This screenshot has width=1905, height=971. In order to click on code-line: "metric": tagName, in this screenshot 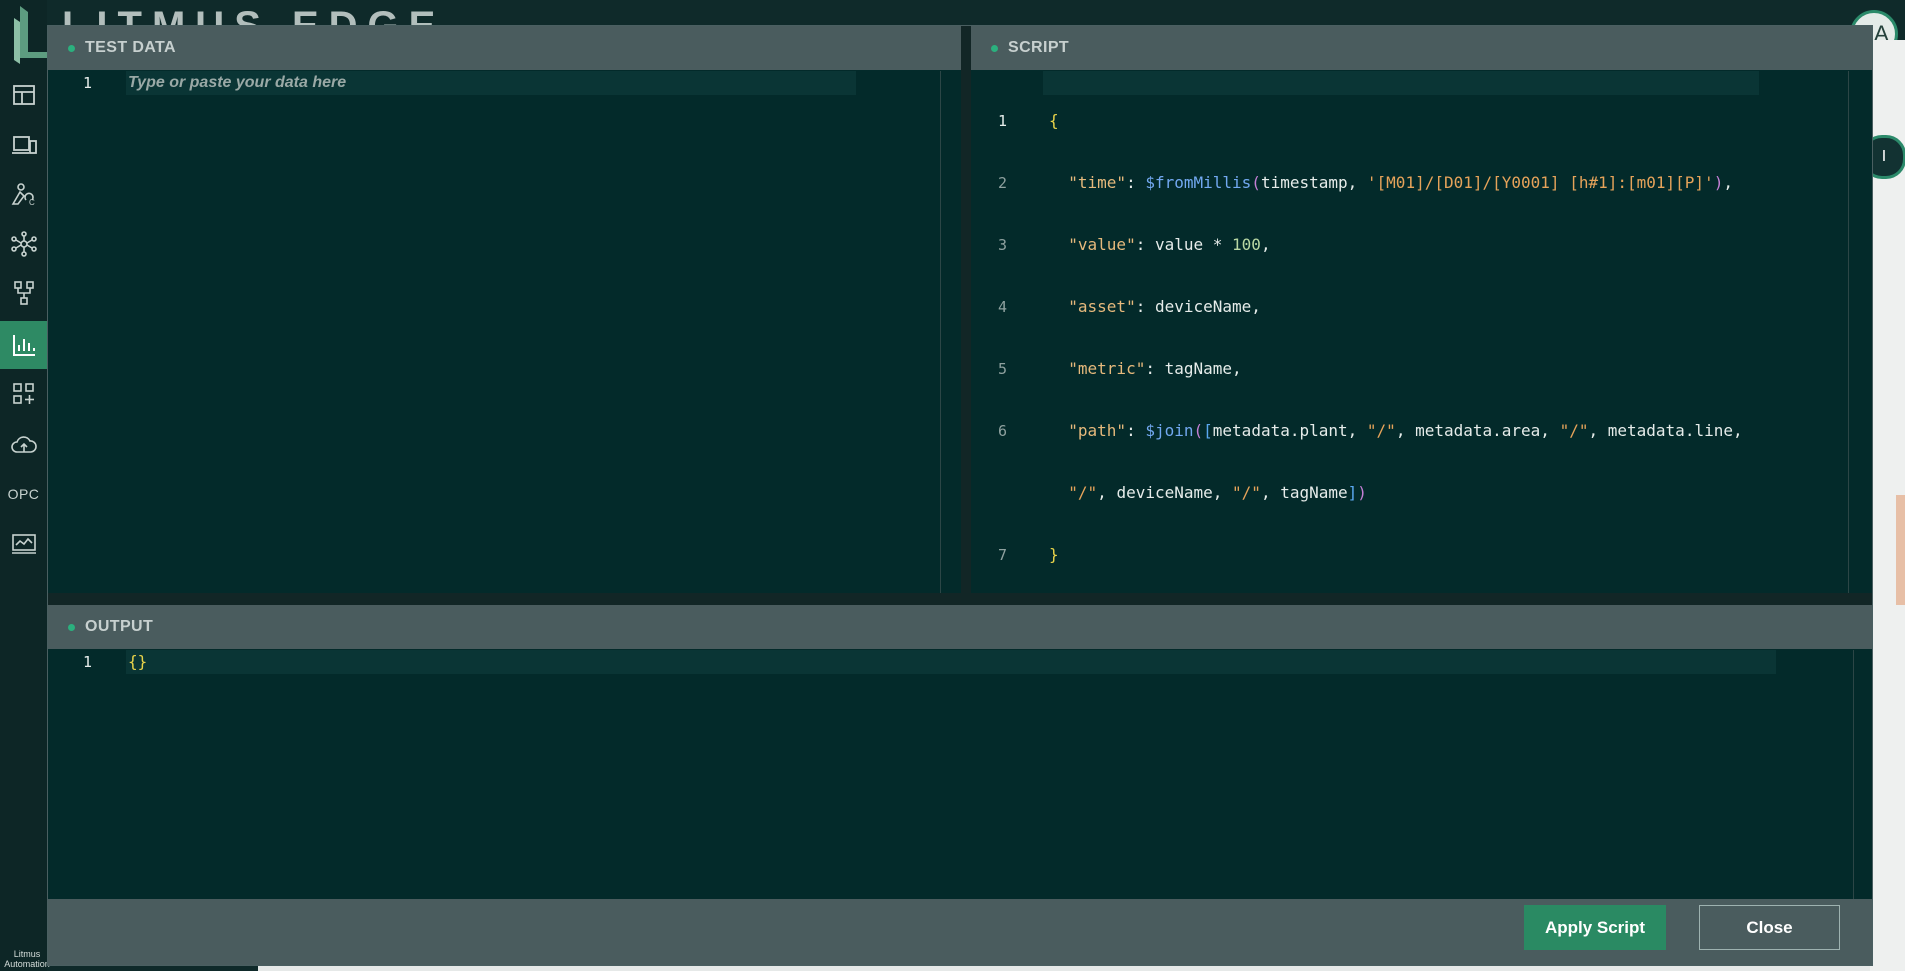, I will do `click(1396, 369)`.